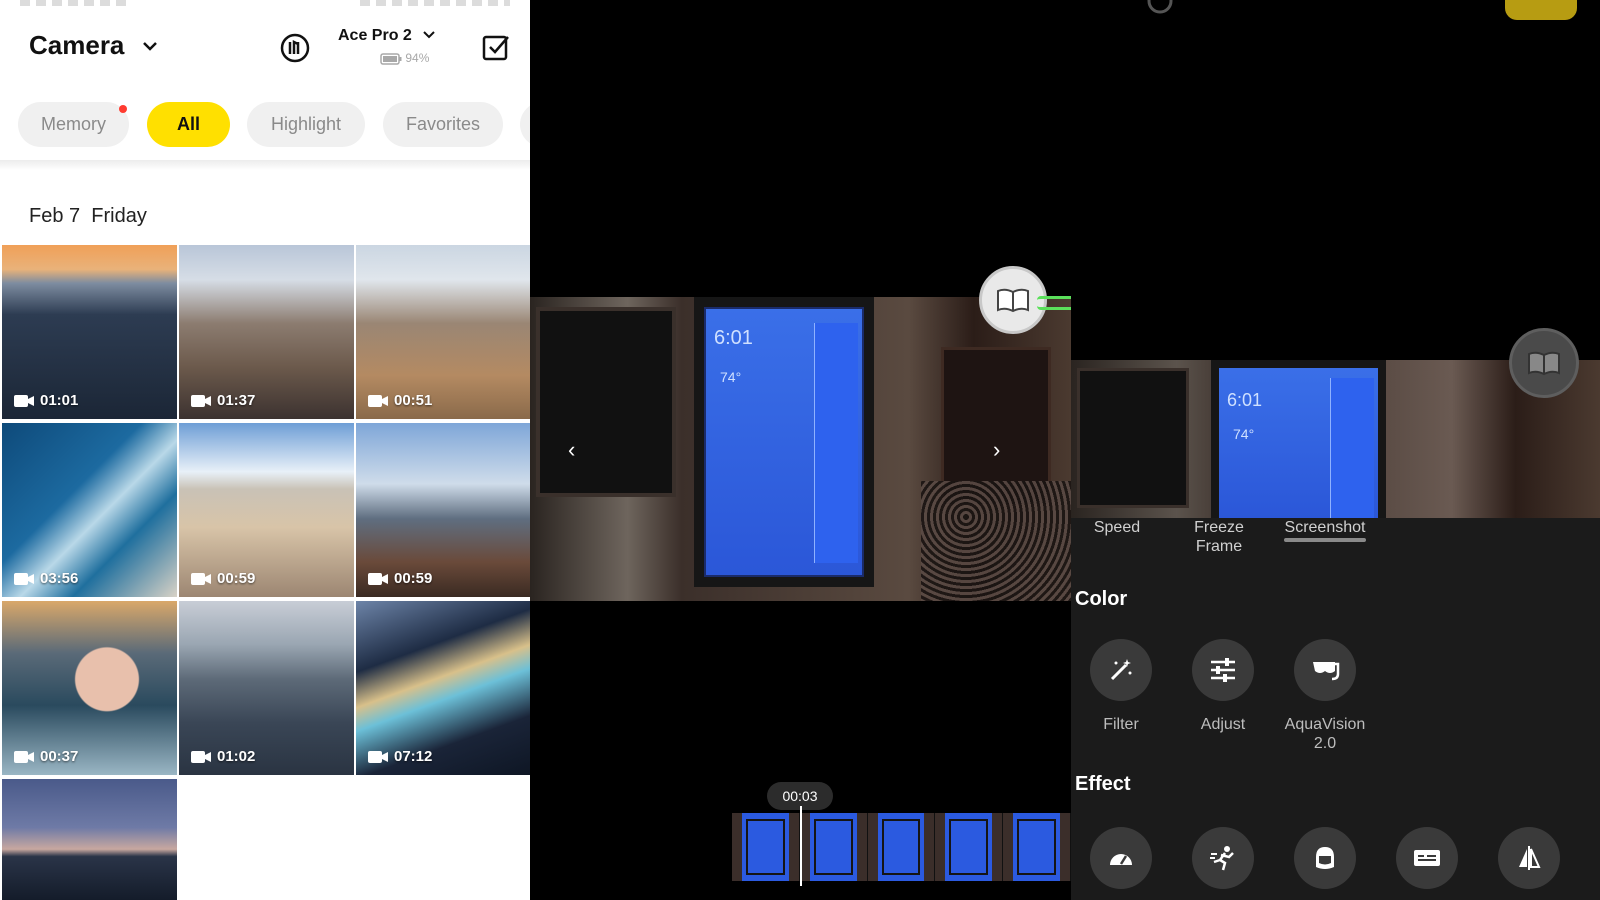 Image resolution: width=1600 pixels, height=900 pixels. I want to click on media-thumbnail: 07:12, so click(443, 688).